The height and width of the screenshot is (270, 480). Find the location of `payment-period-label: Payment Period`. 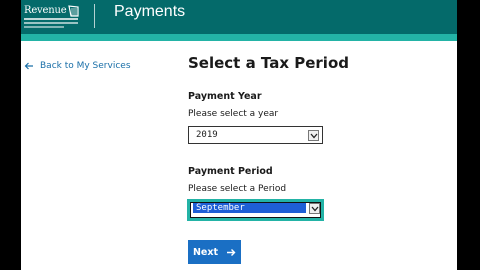

payment-period-label: Payment Period is located at coordinates (230, 171).